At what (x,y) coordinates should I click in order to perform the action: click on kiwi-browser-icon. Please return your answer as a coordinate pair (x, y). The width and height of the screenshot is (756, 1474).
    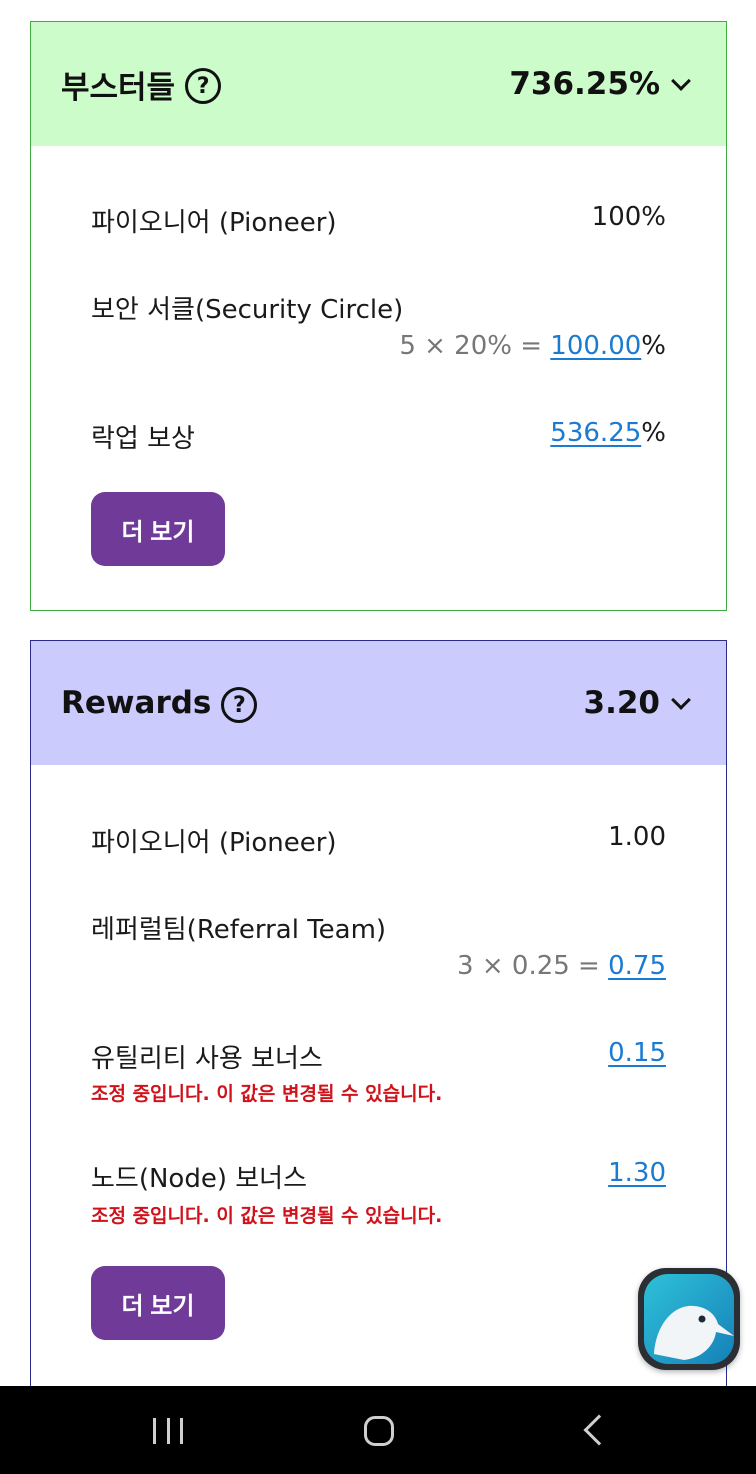
    Looking at the image, I should click on (689, 1319).